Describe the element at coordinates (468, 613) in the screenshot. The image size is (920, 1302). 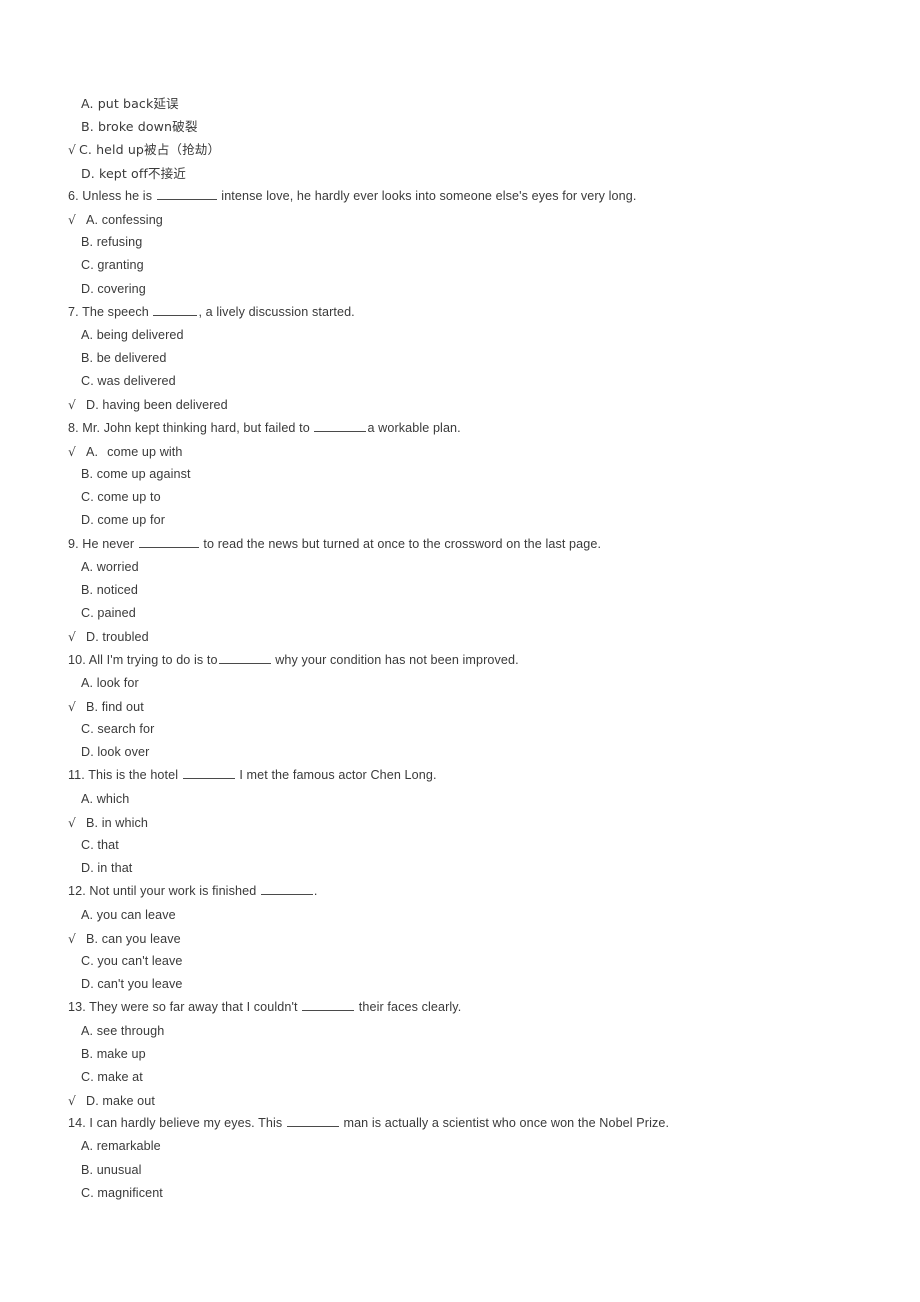
I see `answer-option: C. pained` at that location.